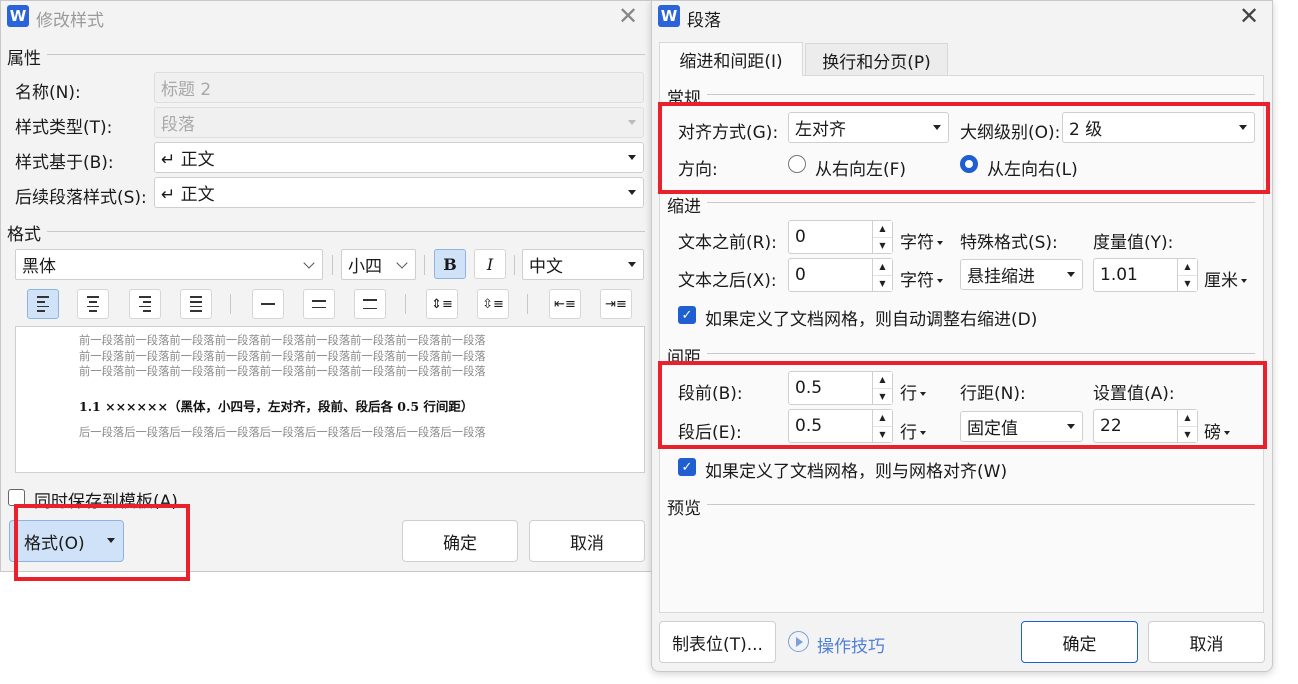 The image size is (1298, 684). I want to click on bold-button: B, so click(450, 264).